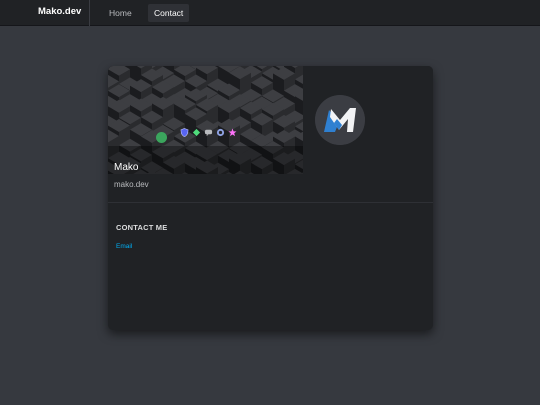 The image size is (540, 405). What do you see at coordinates (120, 13) in the screenshot?
I see `nav-home-link: Home` at bounding box center [120, 13].